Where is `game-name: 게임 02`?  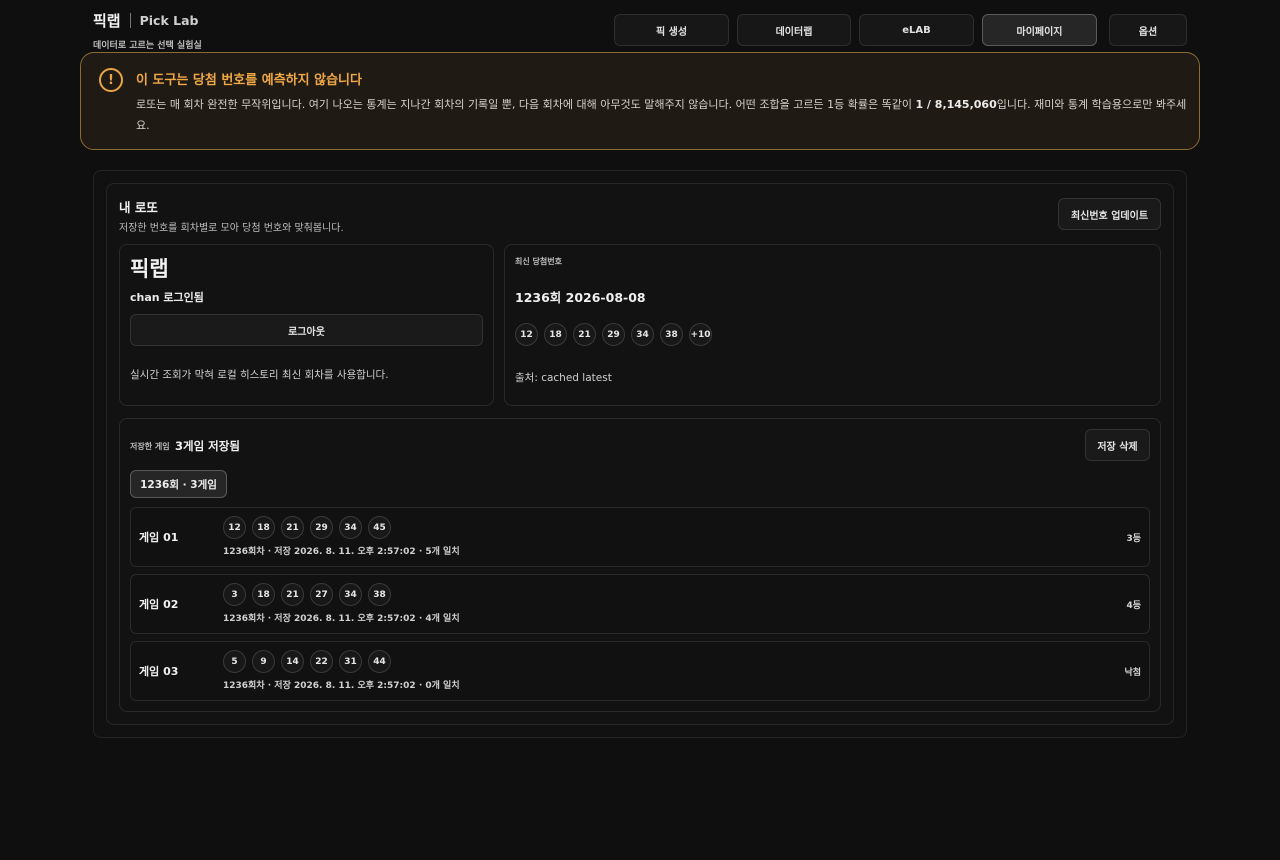
game-name: 게임 02 is located at coordinates (159, 604).